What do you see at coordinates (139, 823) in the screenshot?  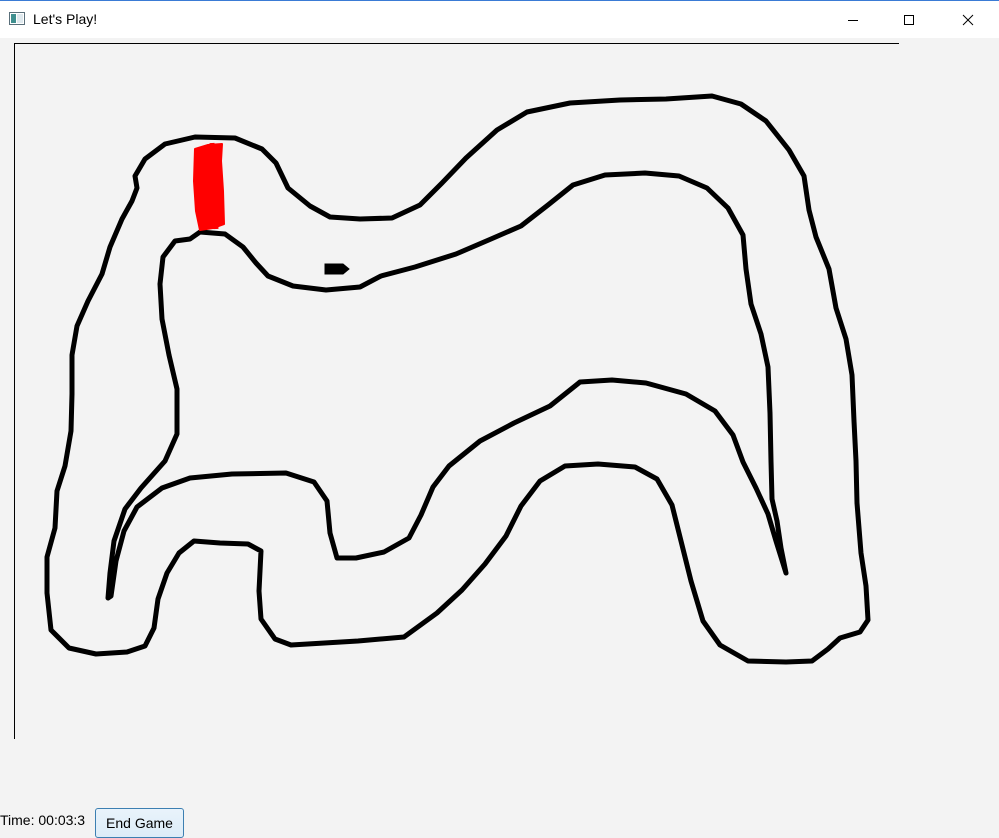 I see `end-game-button: End Game` at bounding box center [139, 823].